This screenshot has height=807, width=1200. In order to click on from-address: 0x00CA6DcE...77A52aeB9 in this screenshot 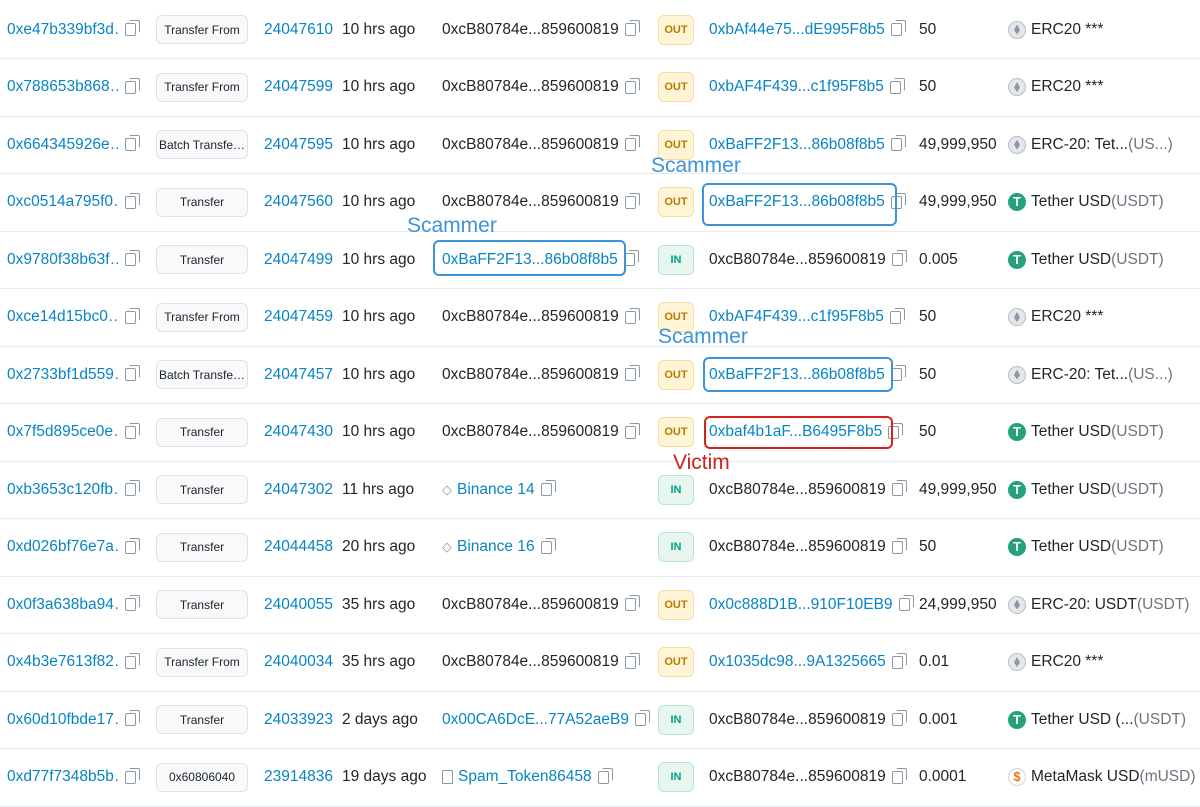, I will do `click(535, 720)`.